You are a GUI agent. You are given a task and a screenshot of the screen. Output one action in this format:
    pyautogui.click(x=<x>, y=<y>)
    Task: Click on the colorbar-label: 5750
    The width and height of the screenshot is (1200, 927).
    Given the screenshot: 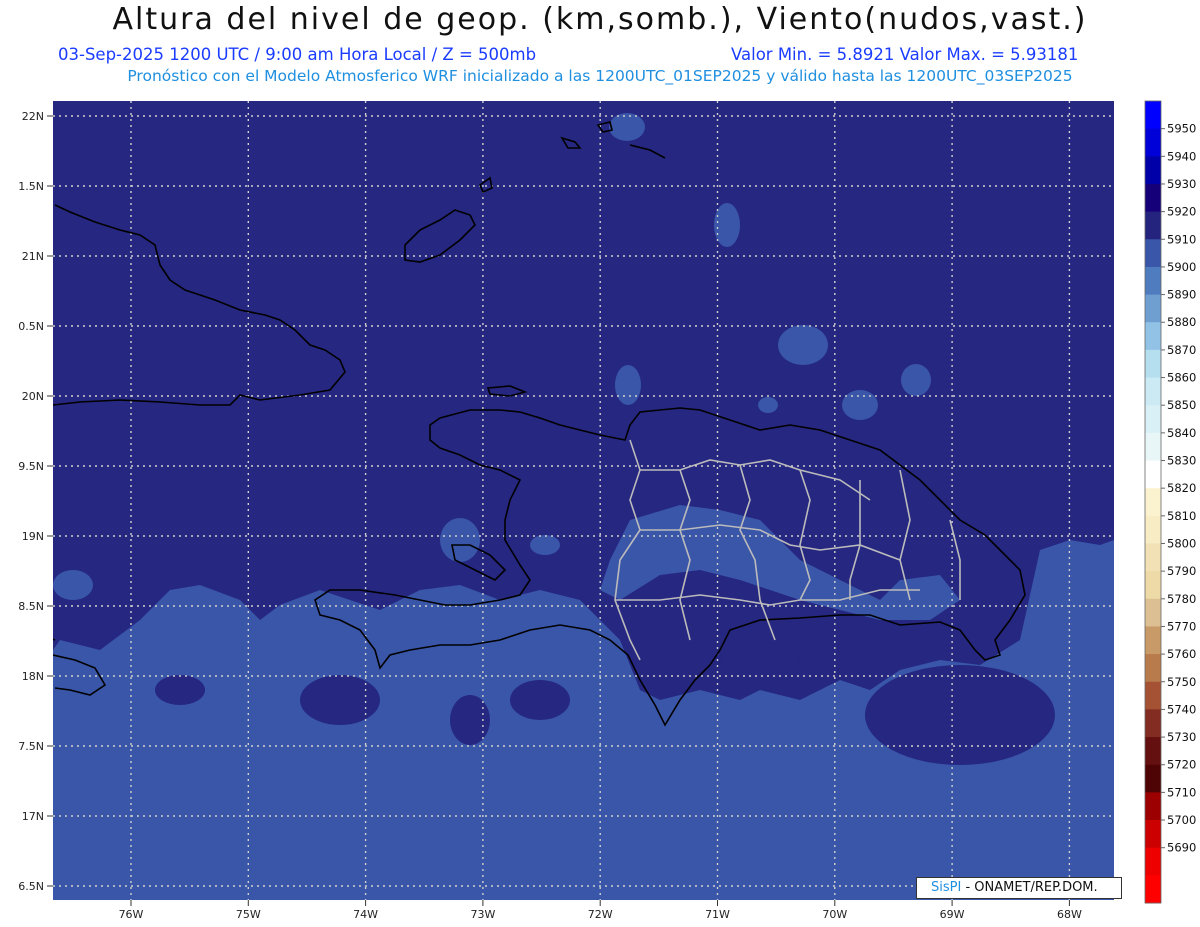 What is the action you would take?
    pyautogui.click(x=1181, y=682)
    